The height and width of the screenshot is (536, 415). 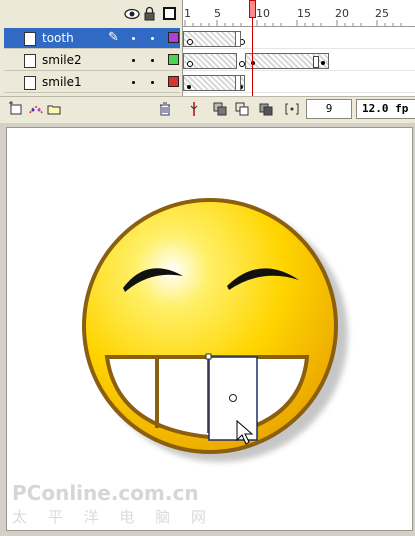 I want to click on ruler-ticks, so click(x=293, y=23).